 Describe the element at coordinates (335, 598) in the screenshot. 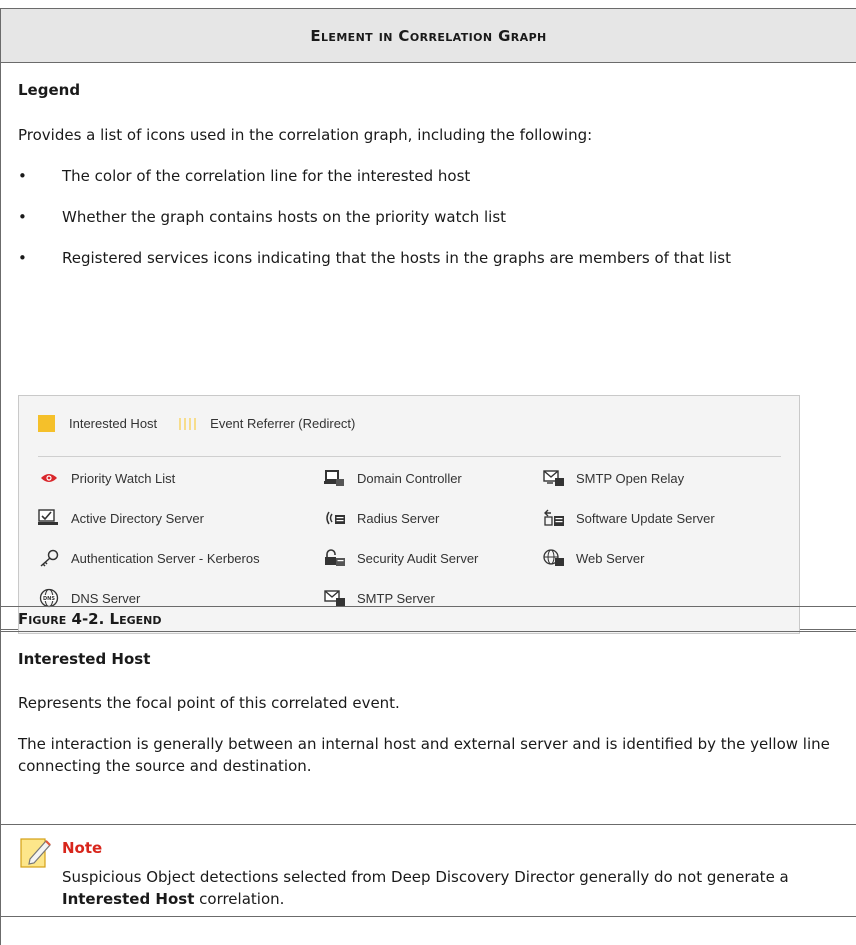

I see `smtp-server-icon` at that location.